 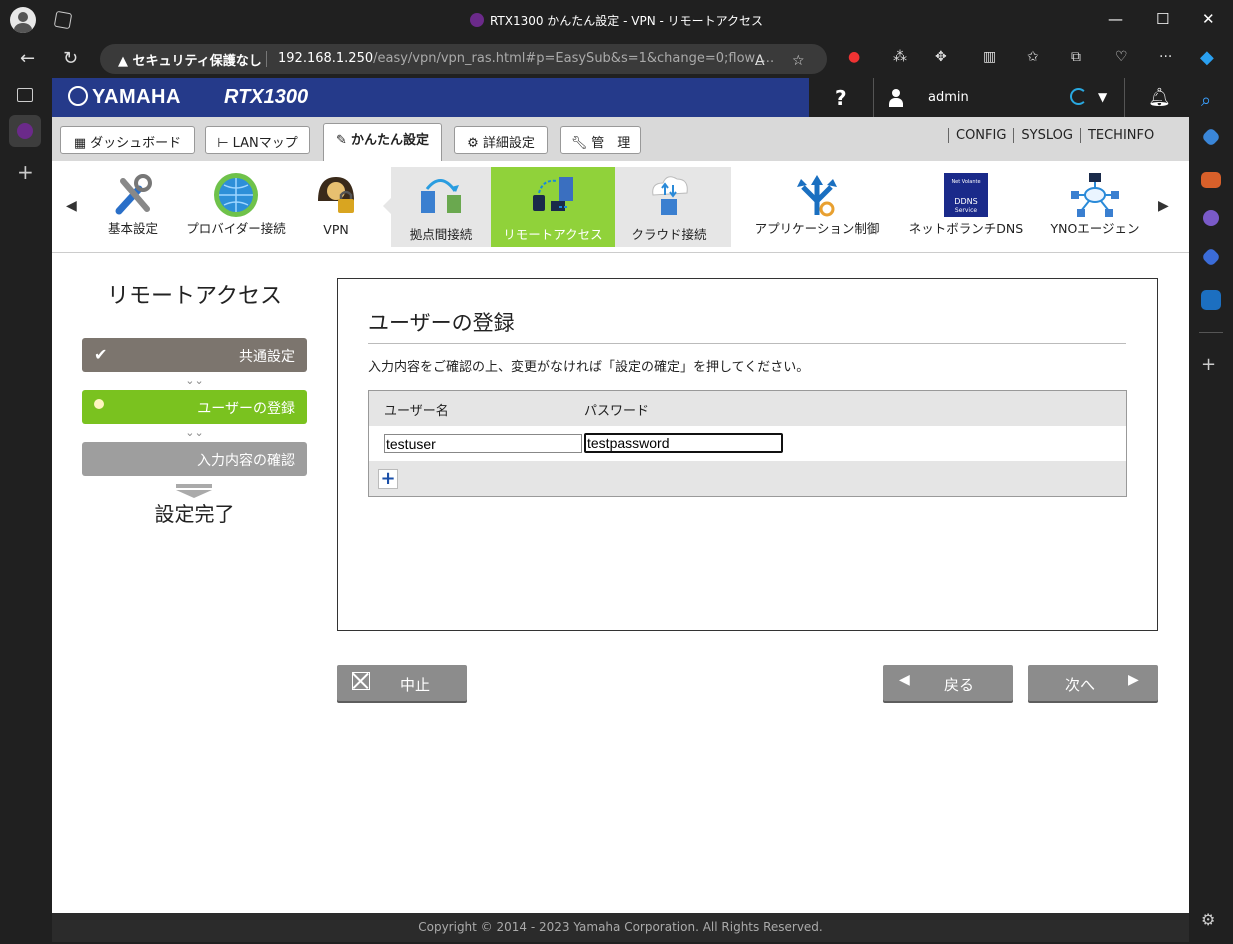 I want to click on notification-bell-icon: 🔔︎, so click(x=1159, y=97).